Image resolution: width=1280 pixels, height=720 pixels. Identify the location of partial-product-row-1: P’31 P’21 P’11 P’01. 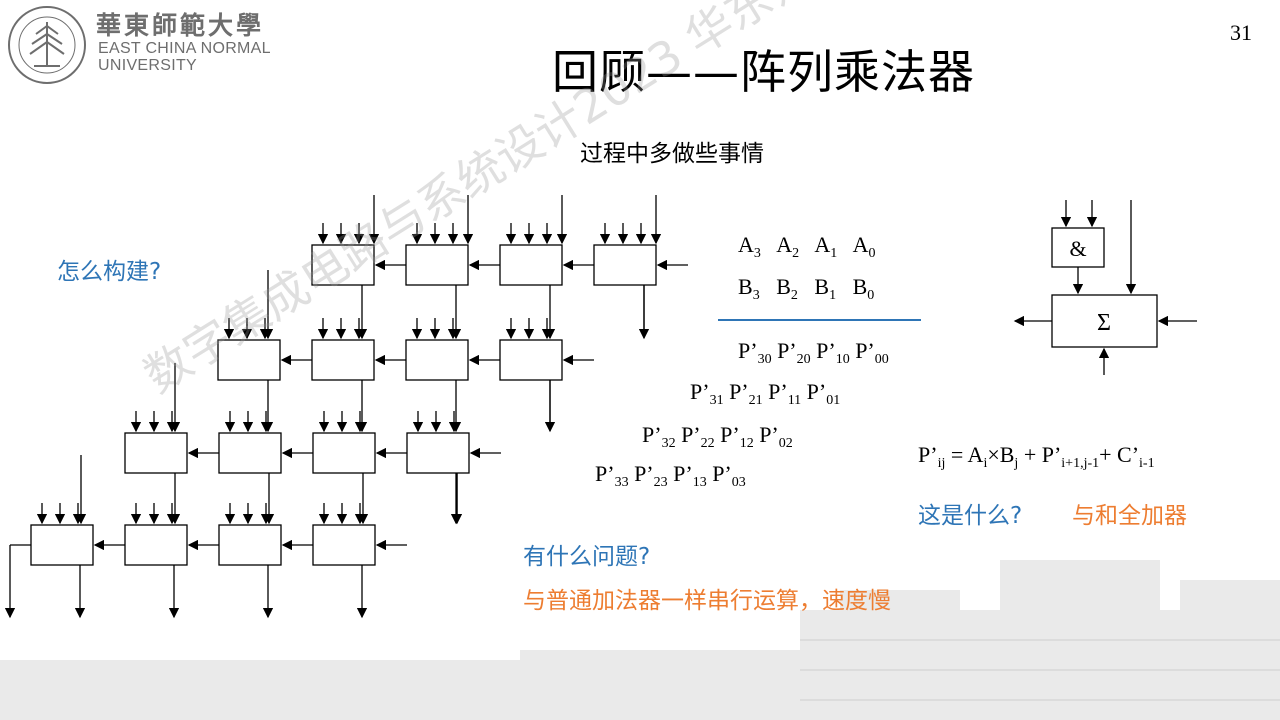
(765, 394).